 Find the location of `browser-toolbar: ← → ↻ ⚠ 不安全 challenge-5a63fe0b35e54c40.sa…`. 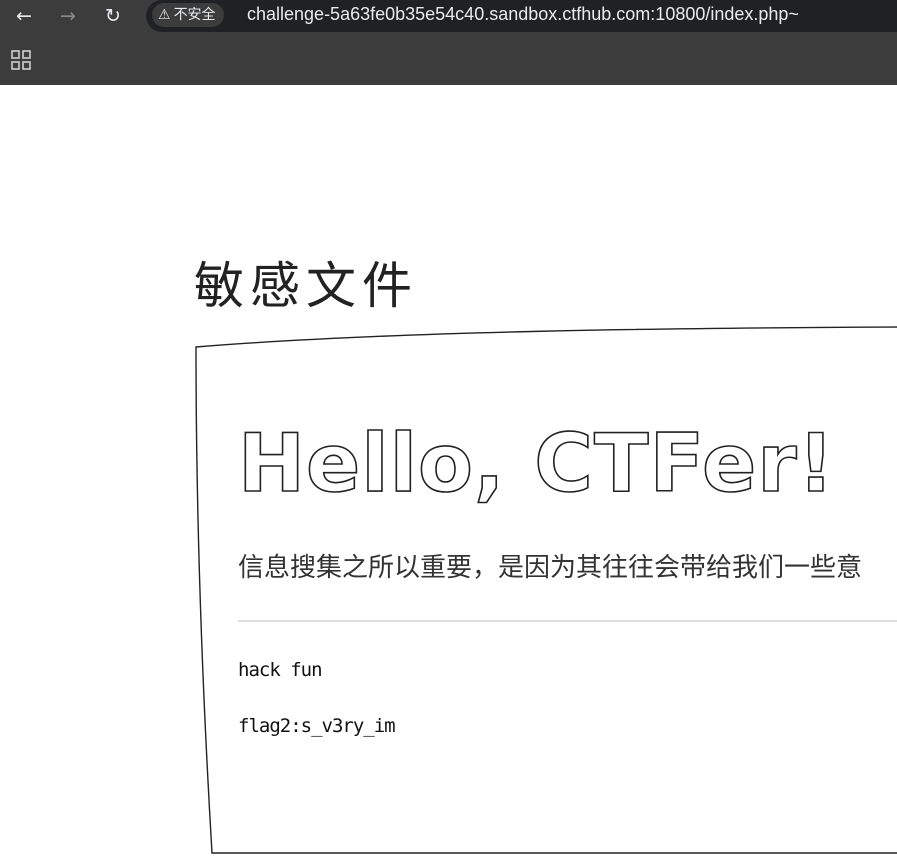

browser-toolbar: ← → ↻ ⚠ 不安全 challenge-5a63fe0b35e54c40.sa… is located at coordinates (448, 17).